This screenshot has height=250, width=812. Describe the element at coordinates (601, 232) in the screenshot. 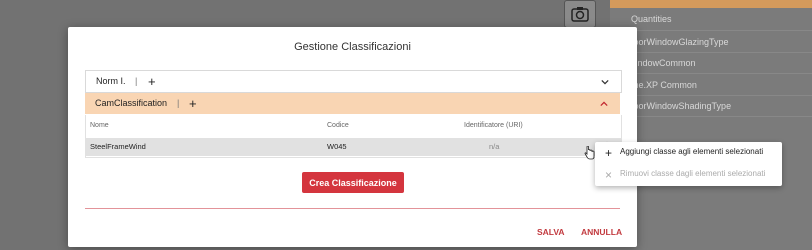

I see `cancel-button: ANNULLA` at that location.